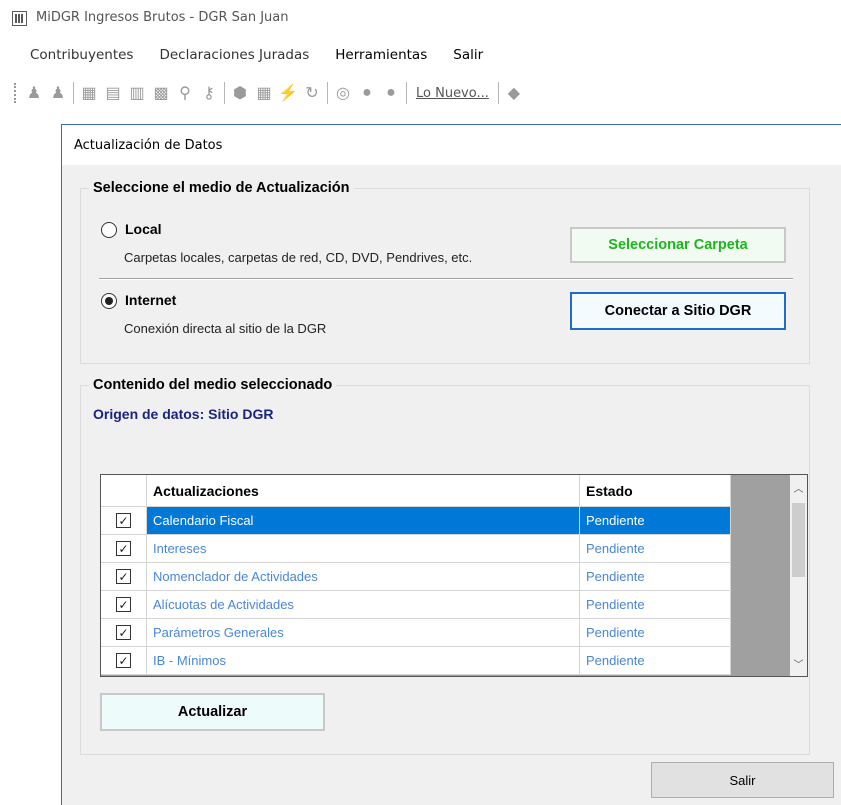  I want to click on key-icon: ⚷, so click(209, 93).